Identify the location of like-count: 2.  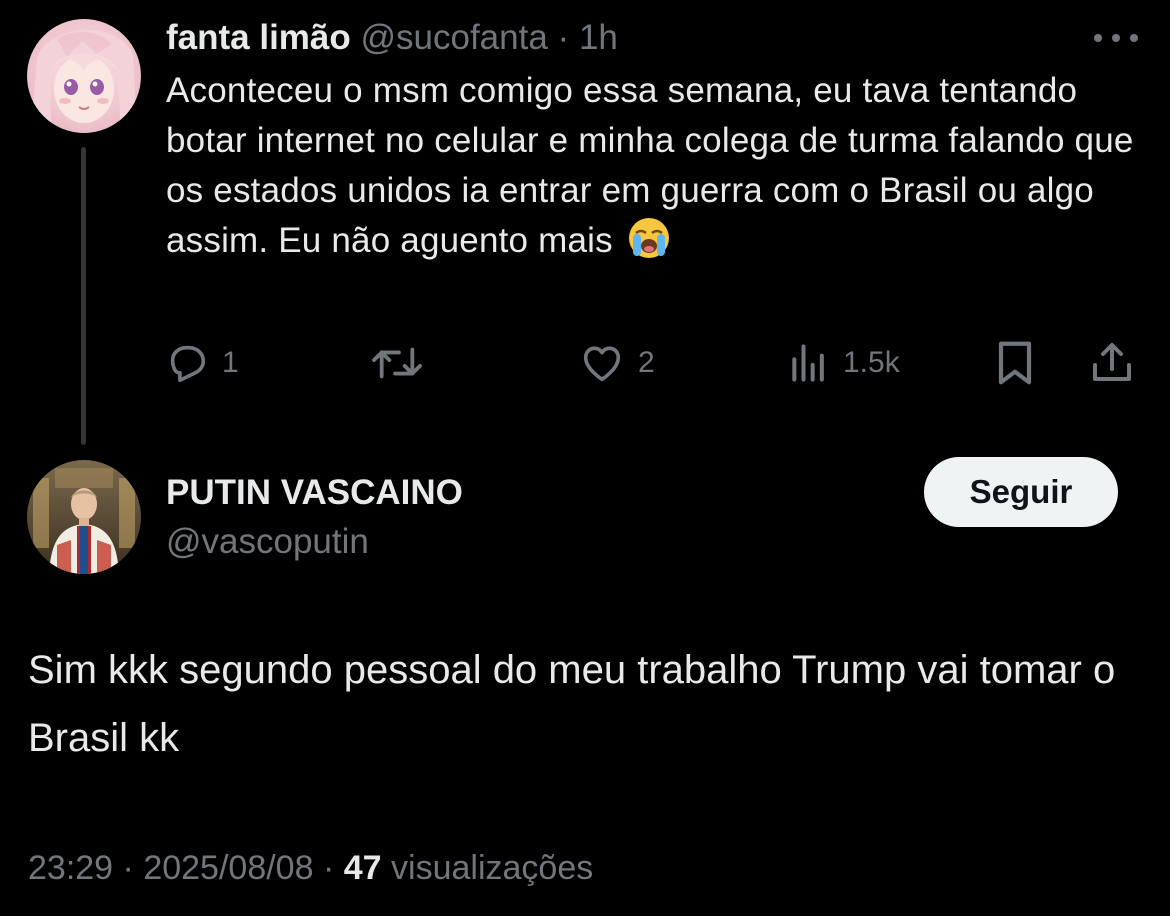
(646, 362).